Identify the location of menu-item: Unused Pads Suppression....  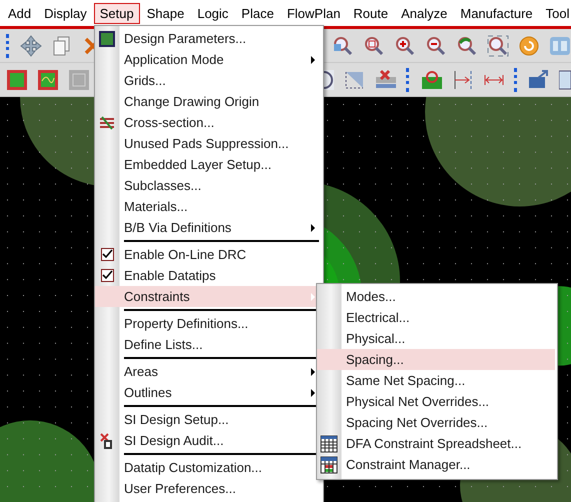
(208, 143).